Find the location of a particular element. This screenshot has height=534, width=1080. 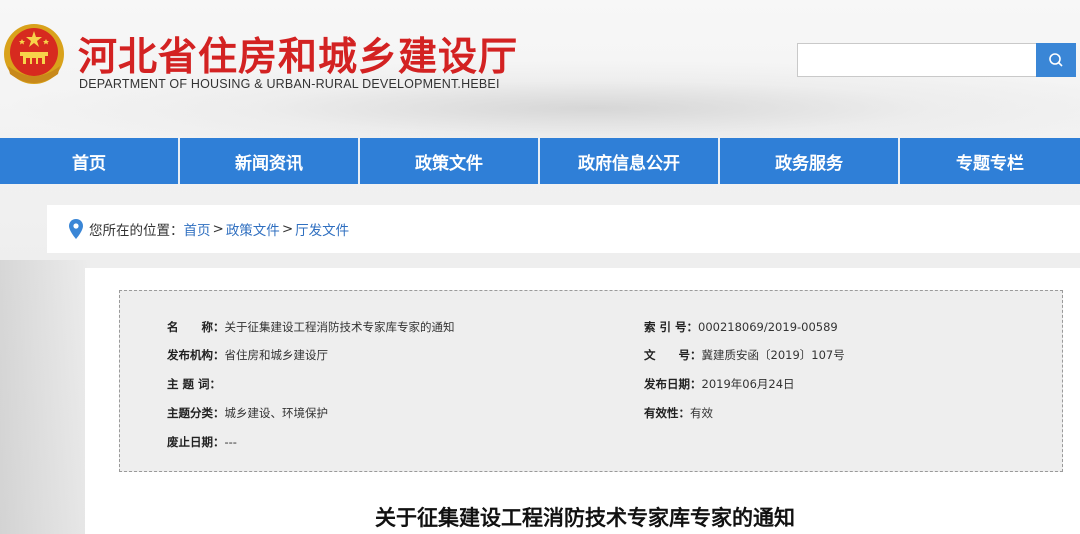

article-title: 关于征集建设工程消防技术专家库专家的通知 is located at coordinates (585, 518).